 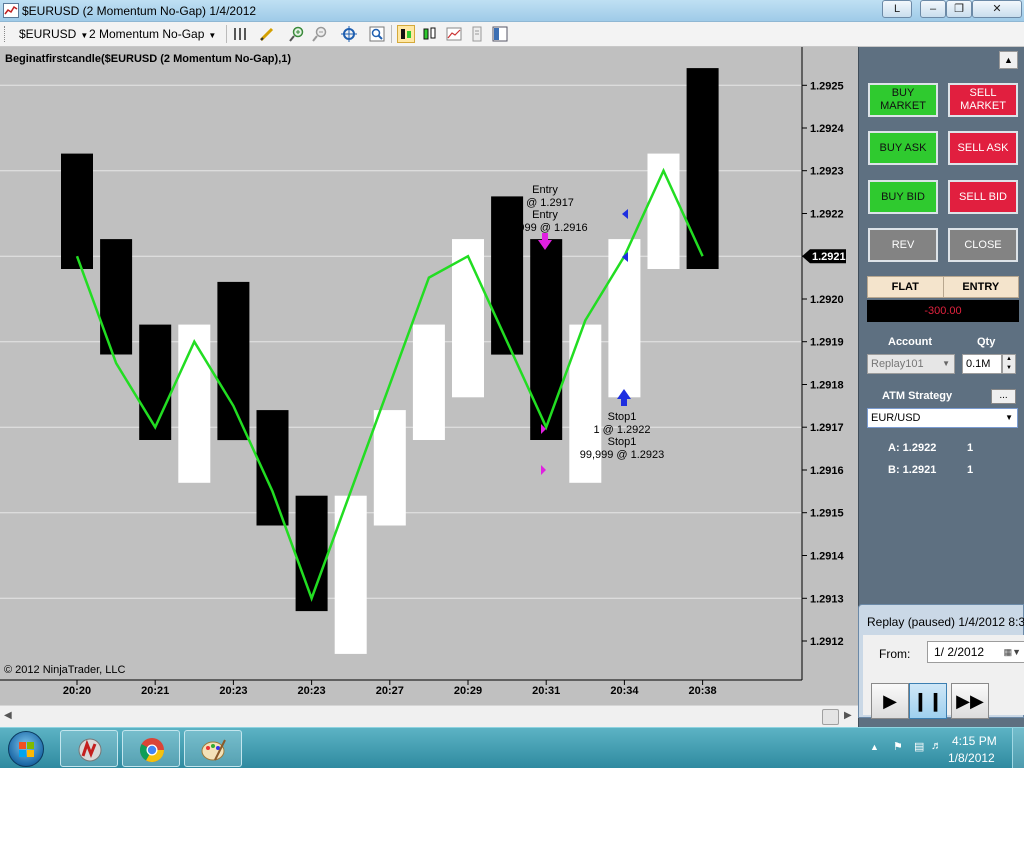 I want to click on quantity-stepper: ▲ ▼, so click(x=1009, y=364).